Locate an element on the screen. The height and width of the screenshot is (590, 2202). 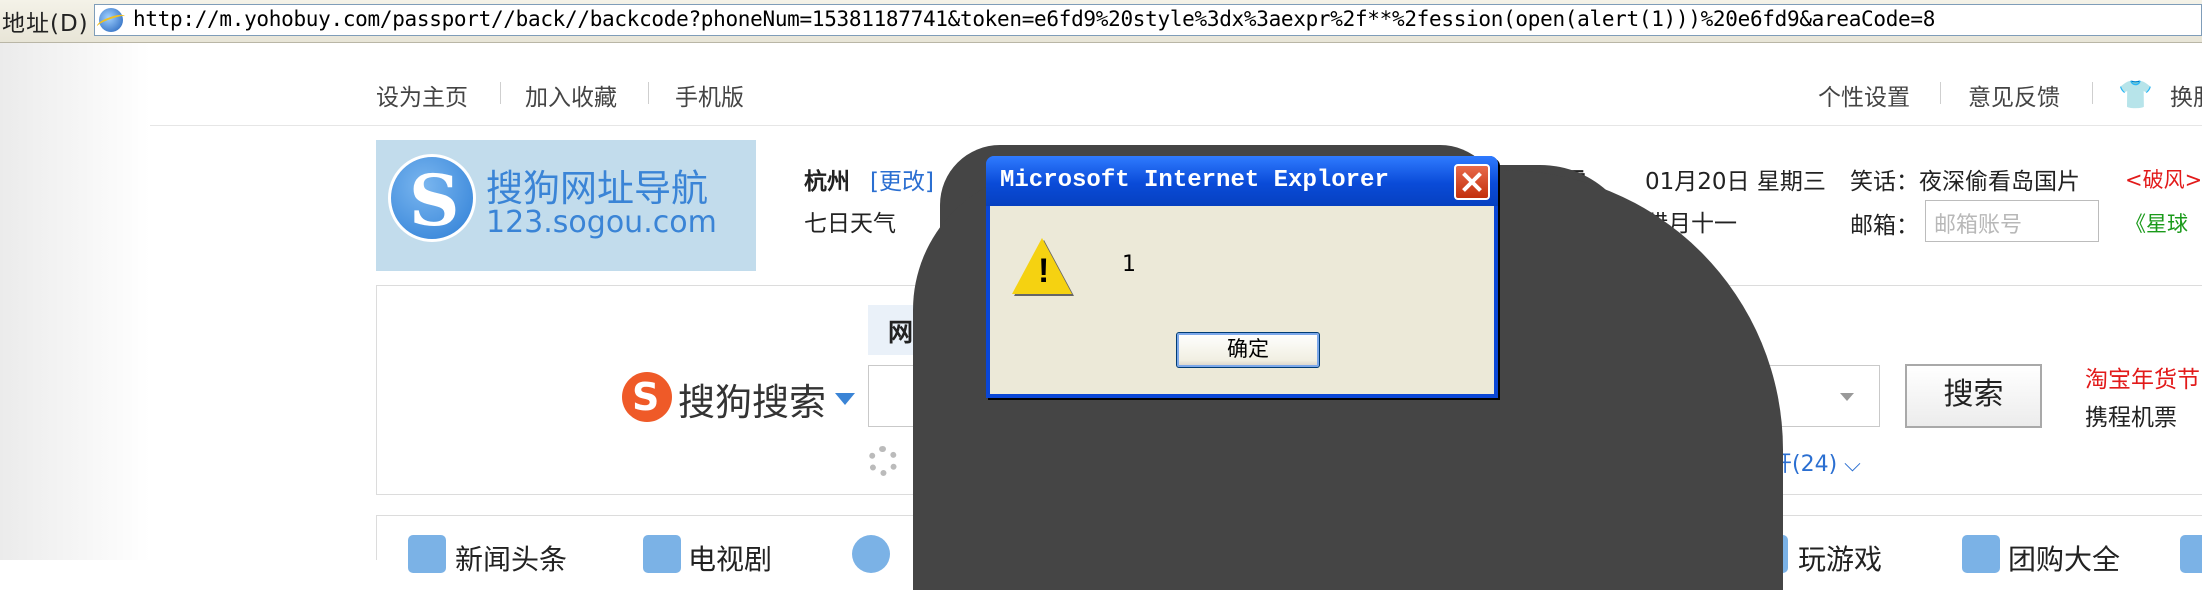
search-button: 搜索 is located at coordinates (1973, 396).